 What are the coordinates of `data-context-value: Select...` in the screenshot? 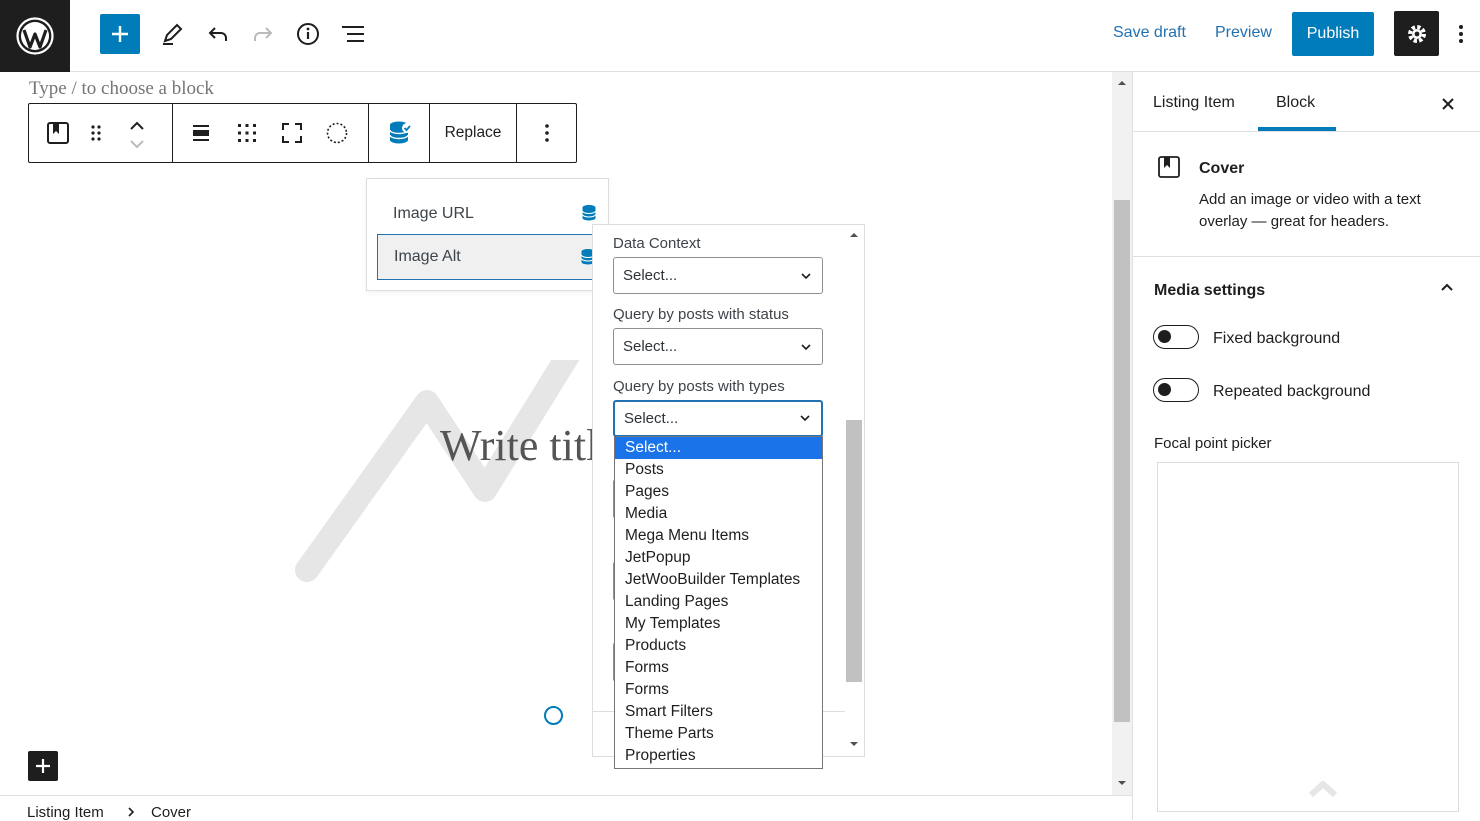 It's located at (650, 275).